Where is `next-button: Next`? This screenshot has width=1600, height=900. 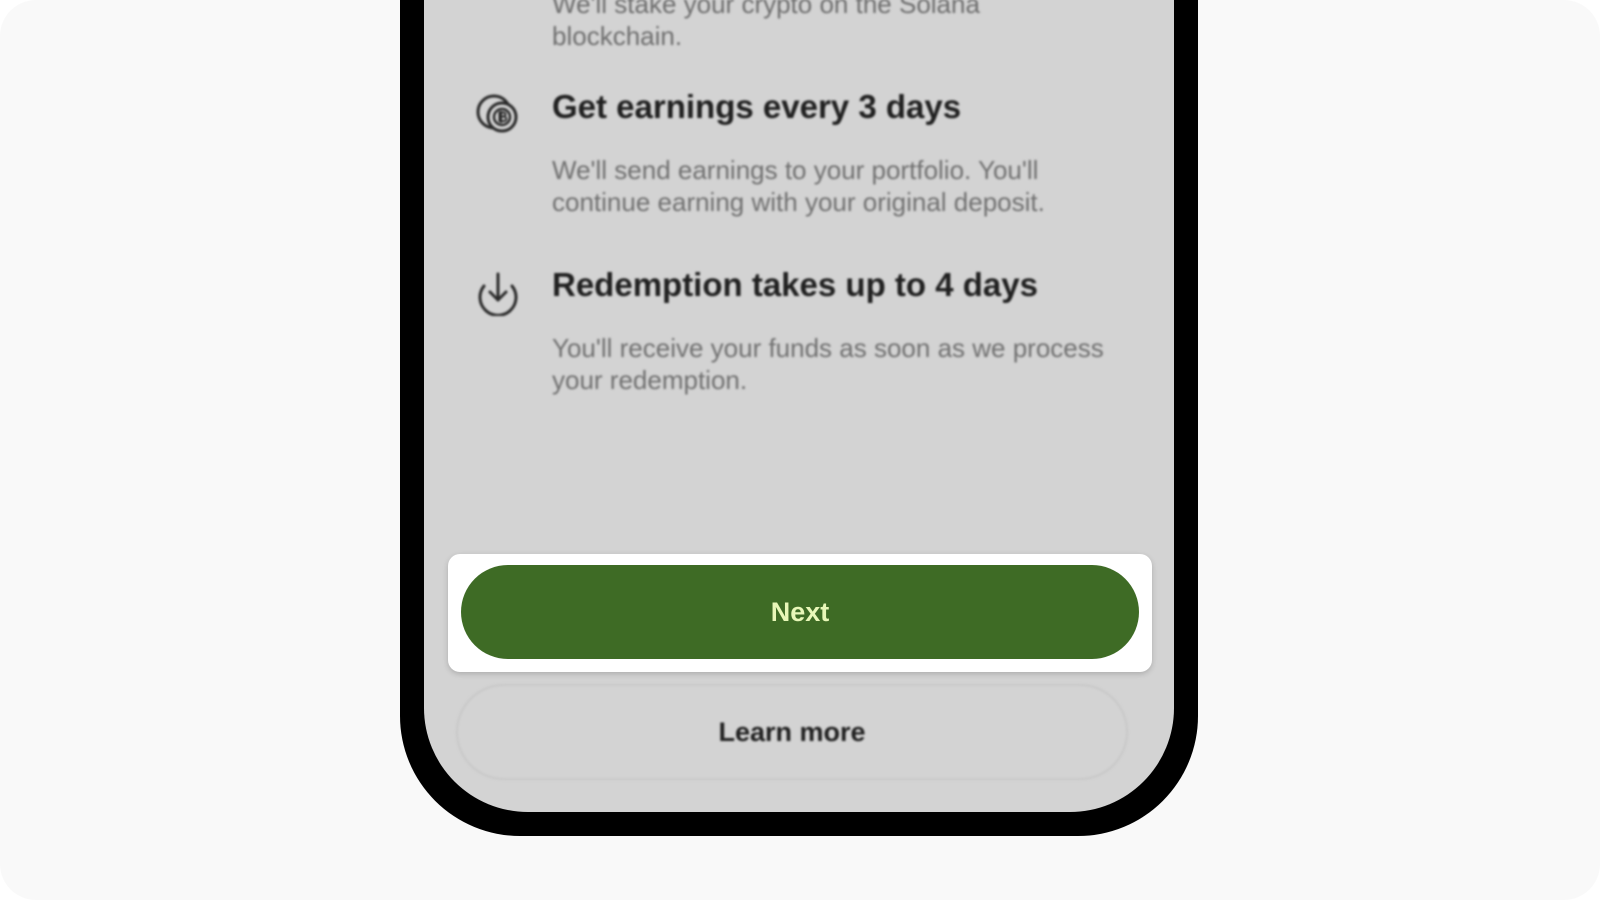 next-button: Next is located at coordinates (800, 612).